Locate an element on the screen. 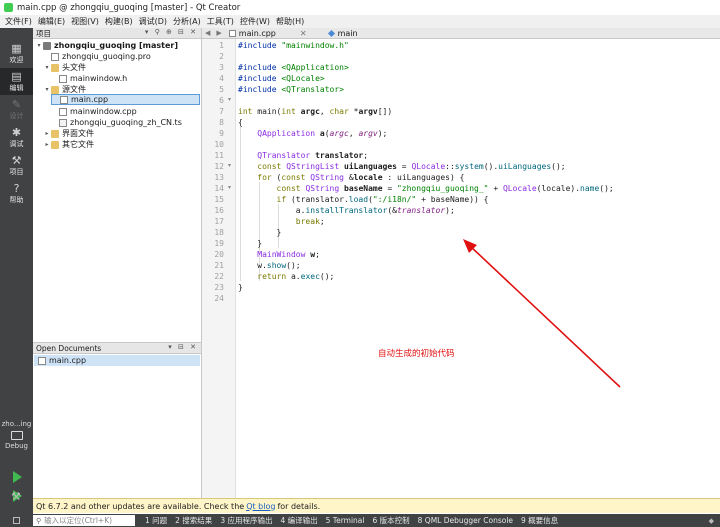 This screenshot has height=527, width=720. tree-item-headers-folder: ▾ 头文件 is located at coordinates (64, 67).